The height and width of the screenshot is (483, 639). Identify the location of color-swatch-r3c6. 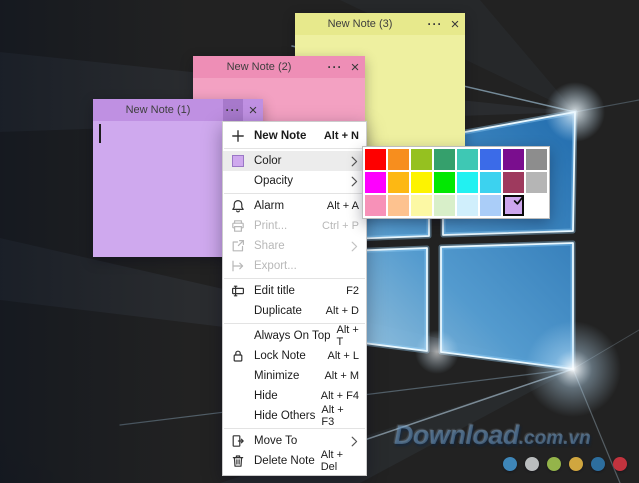
(490, 205).